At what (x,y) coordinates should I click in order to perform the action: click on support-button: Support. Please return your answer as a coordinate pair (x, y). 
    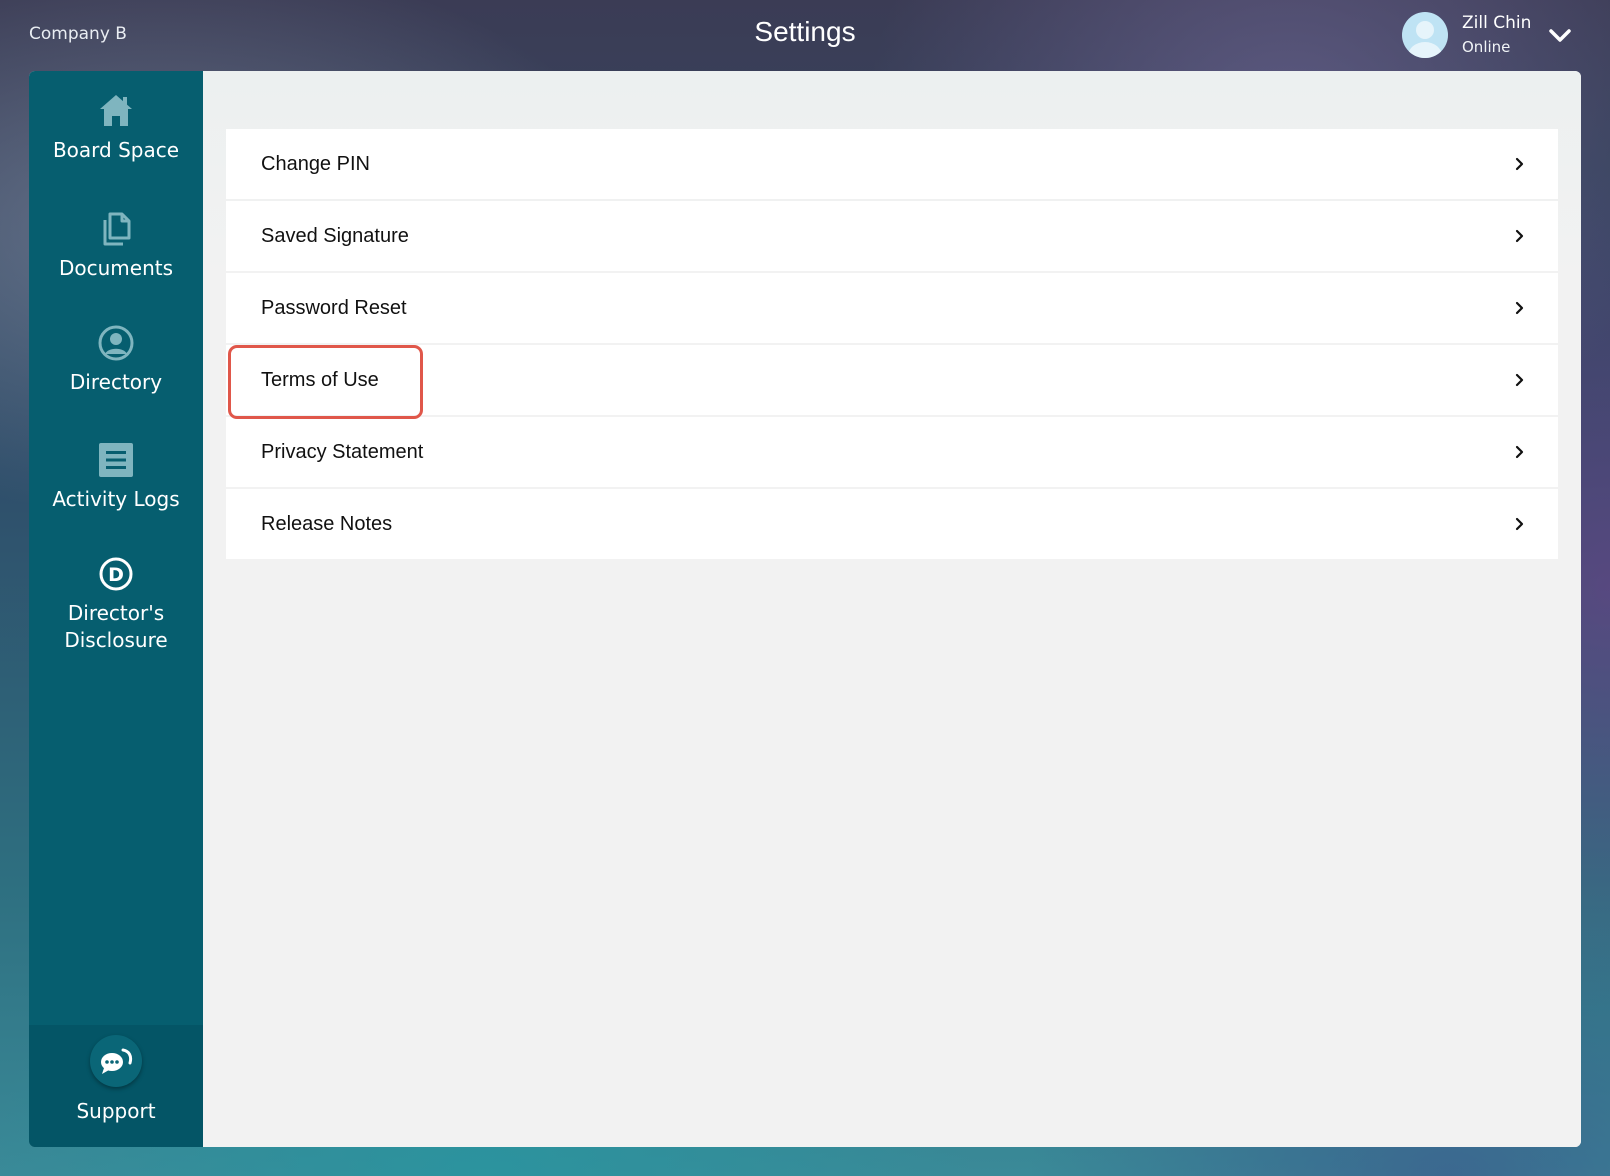
    Looking at the image, I should click on (116, 1086).